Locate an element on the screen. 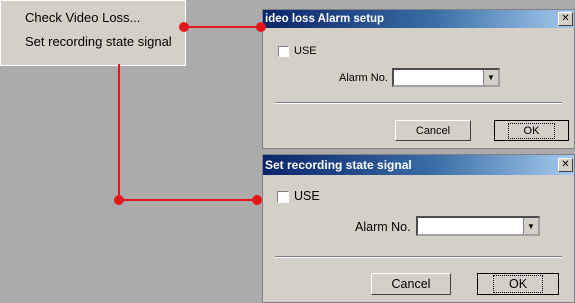  dialog-title: Set recording state signal is located at coordinates (338, 165).